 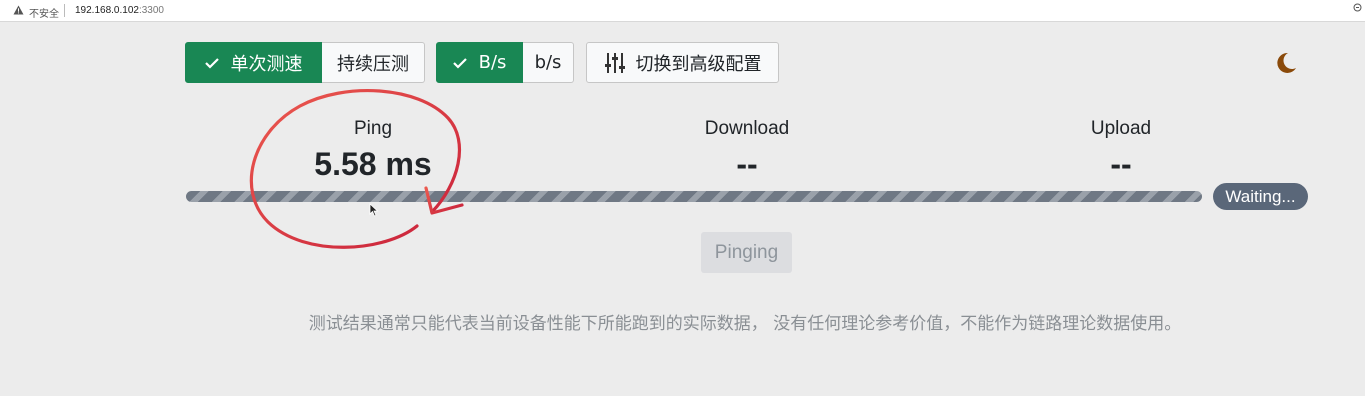 What do you see at coordinates (374, 210) in the screenshot?
I see `mouse-cursor-icon` at bounding box center [374, 210].